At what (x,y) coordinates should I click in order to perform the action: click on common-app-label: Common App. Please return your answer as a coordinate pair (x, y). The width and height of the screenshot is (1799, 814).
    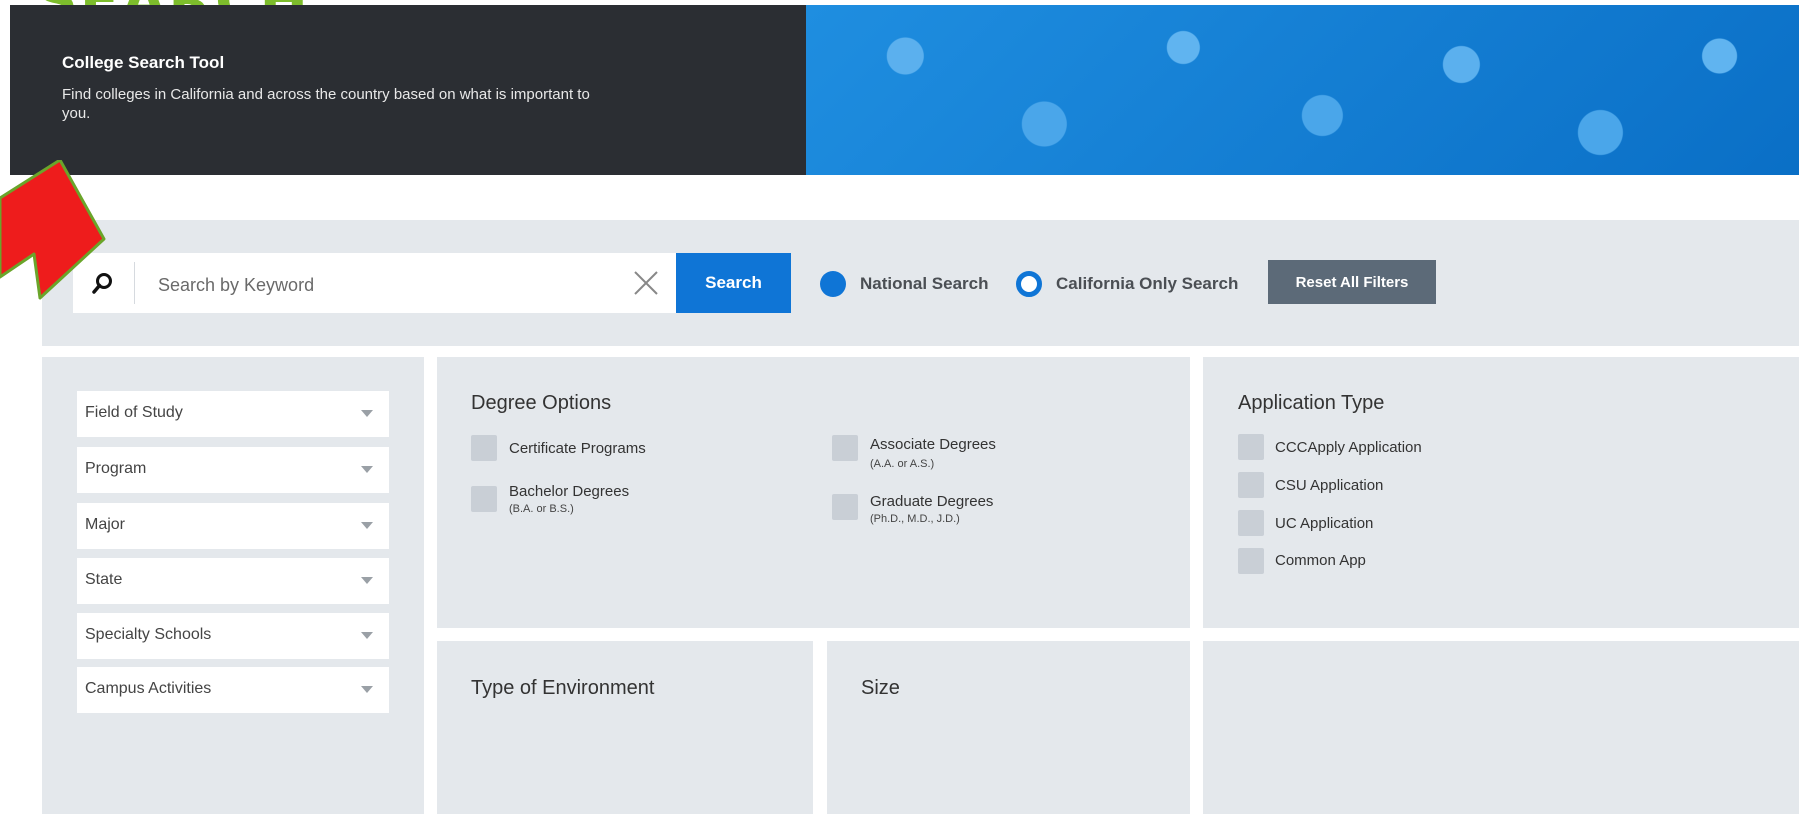
    Looking at the image, I should click on (1320, 560).